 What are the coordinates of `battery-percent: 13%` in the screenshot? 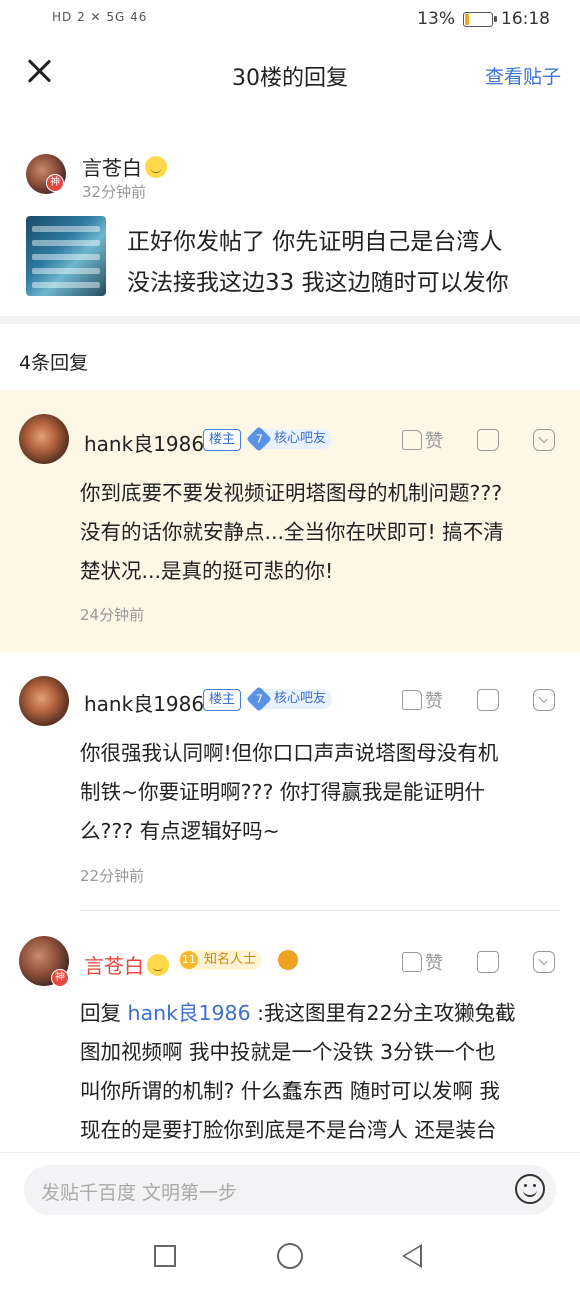 It's located at (436, 19).